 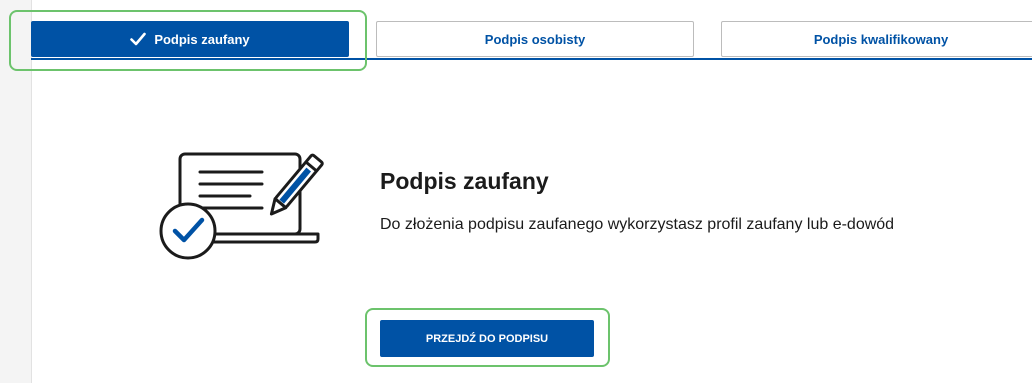 I want to click on tabs-underline, so click(x=531, y=59).